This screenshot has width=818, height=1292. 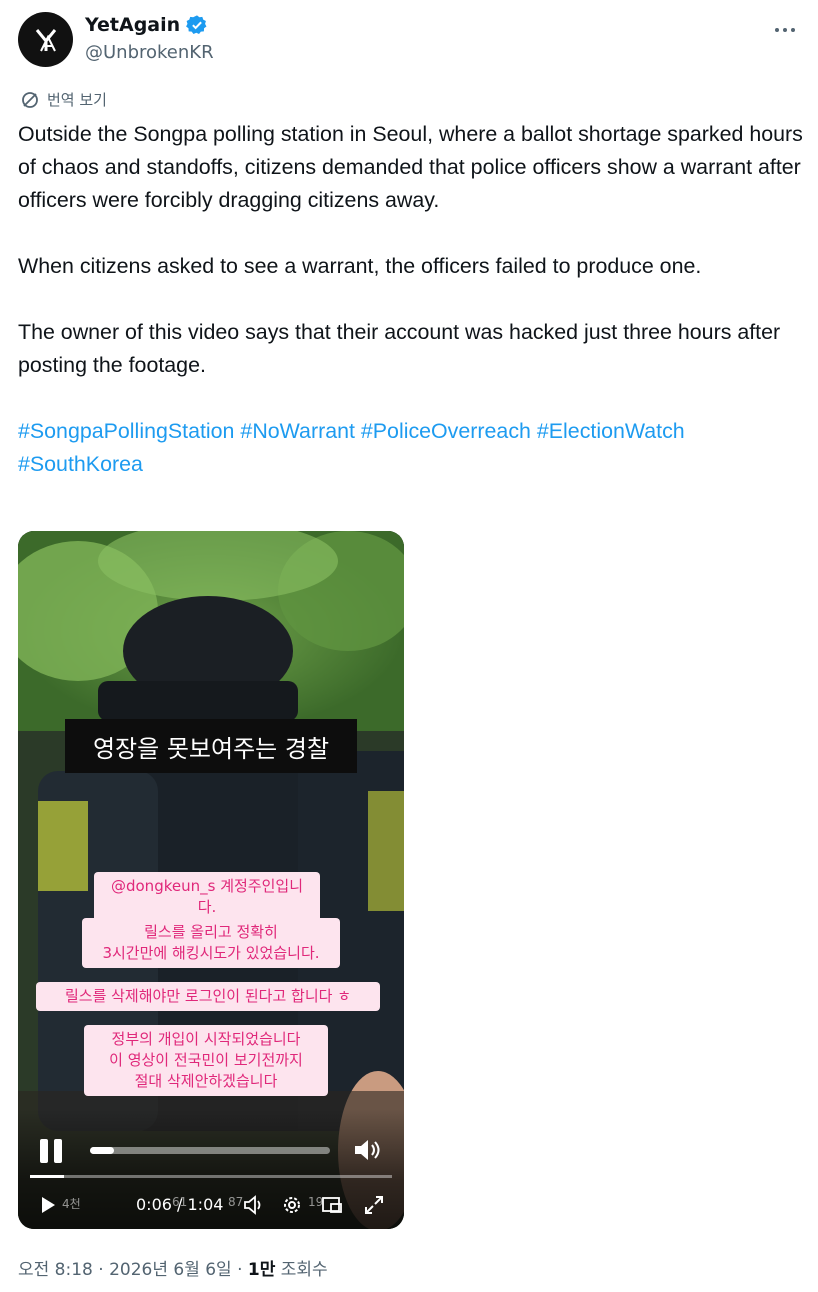 I want to click on control-bar: 4천 61 87 19 0:06 / 1:04, so click(x=211, y=1206).